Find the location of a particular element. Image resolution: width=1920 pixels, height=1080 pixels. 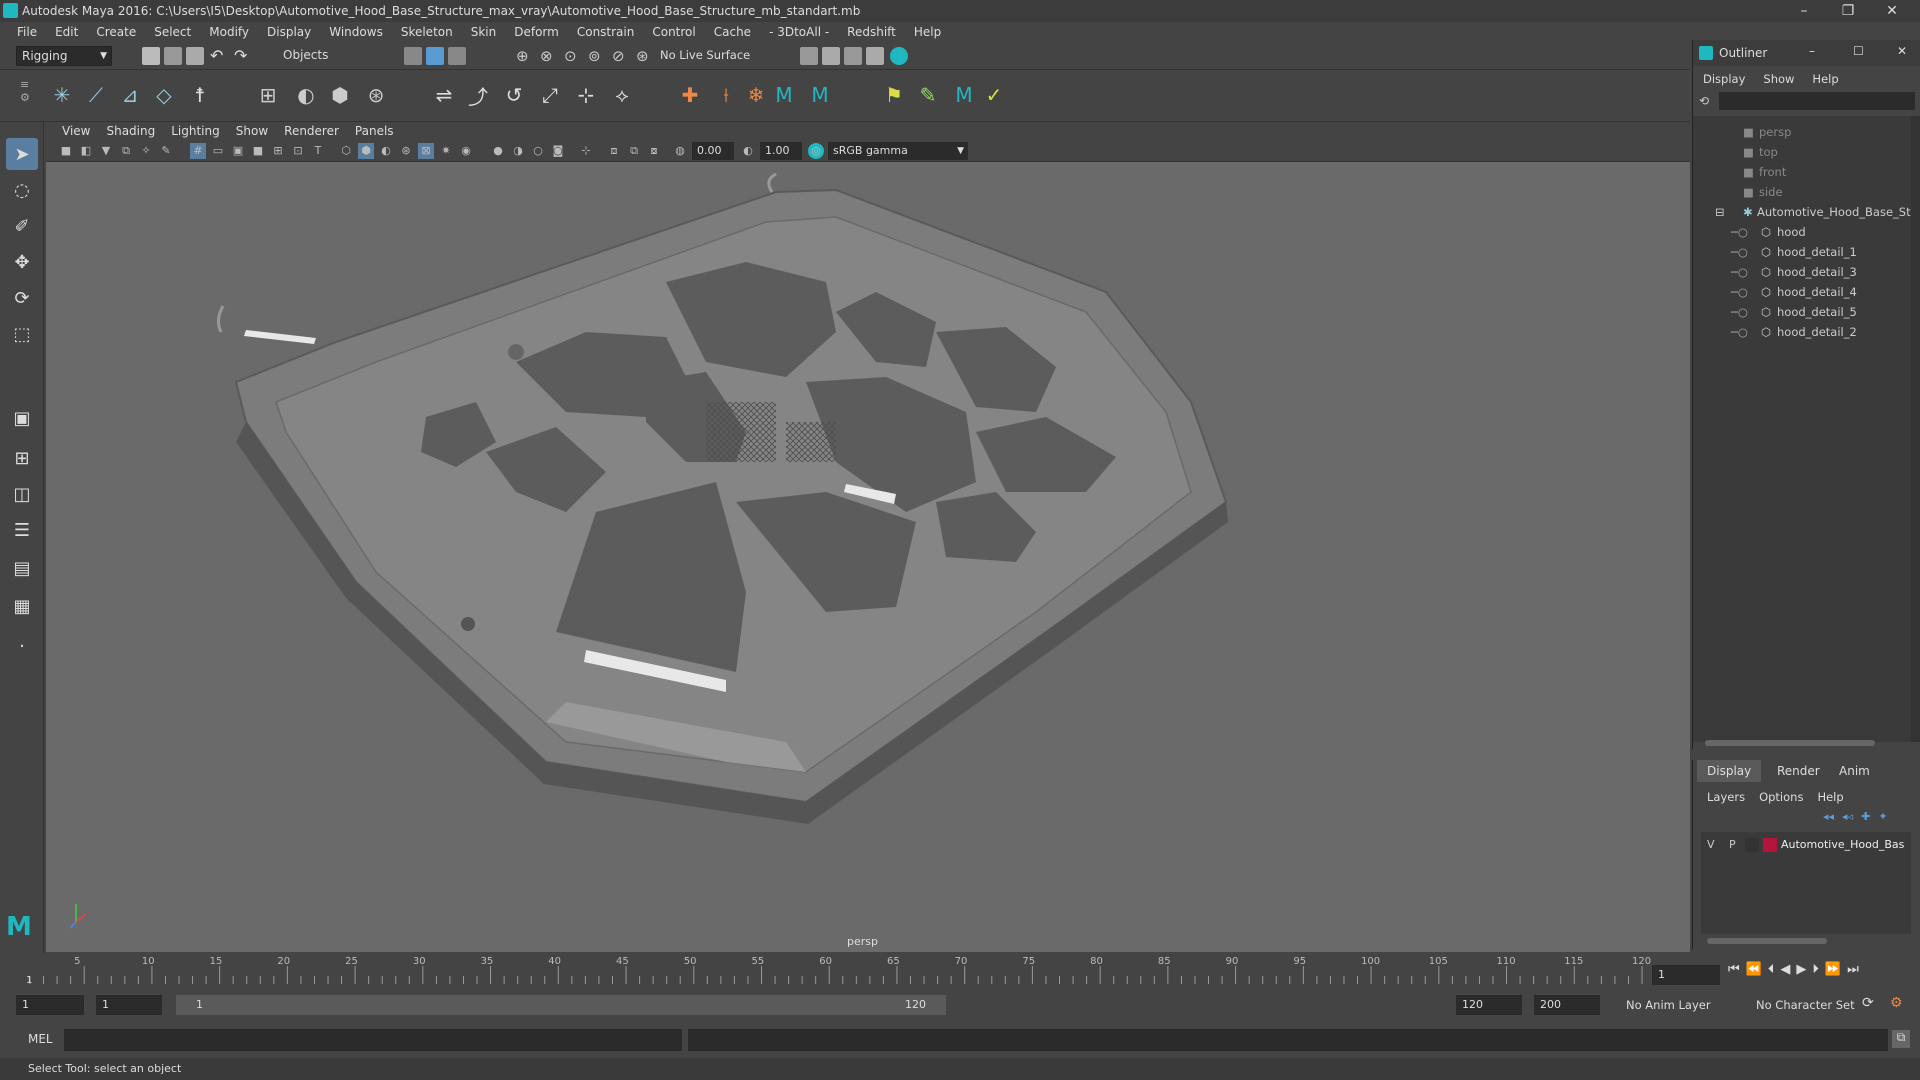

step-forward-key-icon: ⏩ is located at coordinates (1833, 973).